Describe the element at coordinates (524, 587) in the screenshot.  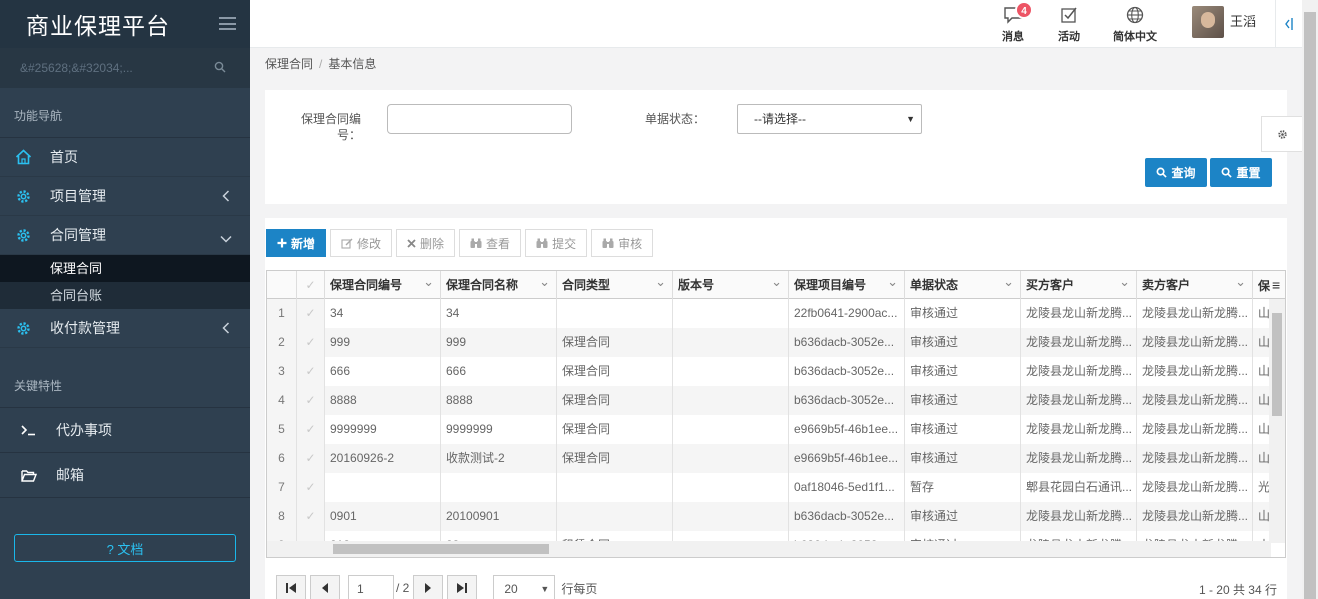
I see `page-size-select: 20 ▼` at that location.